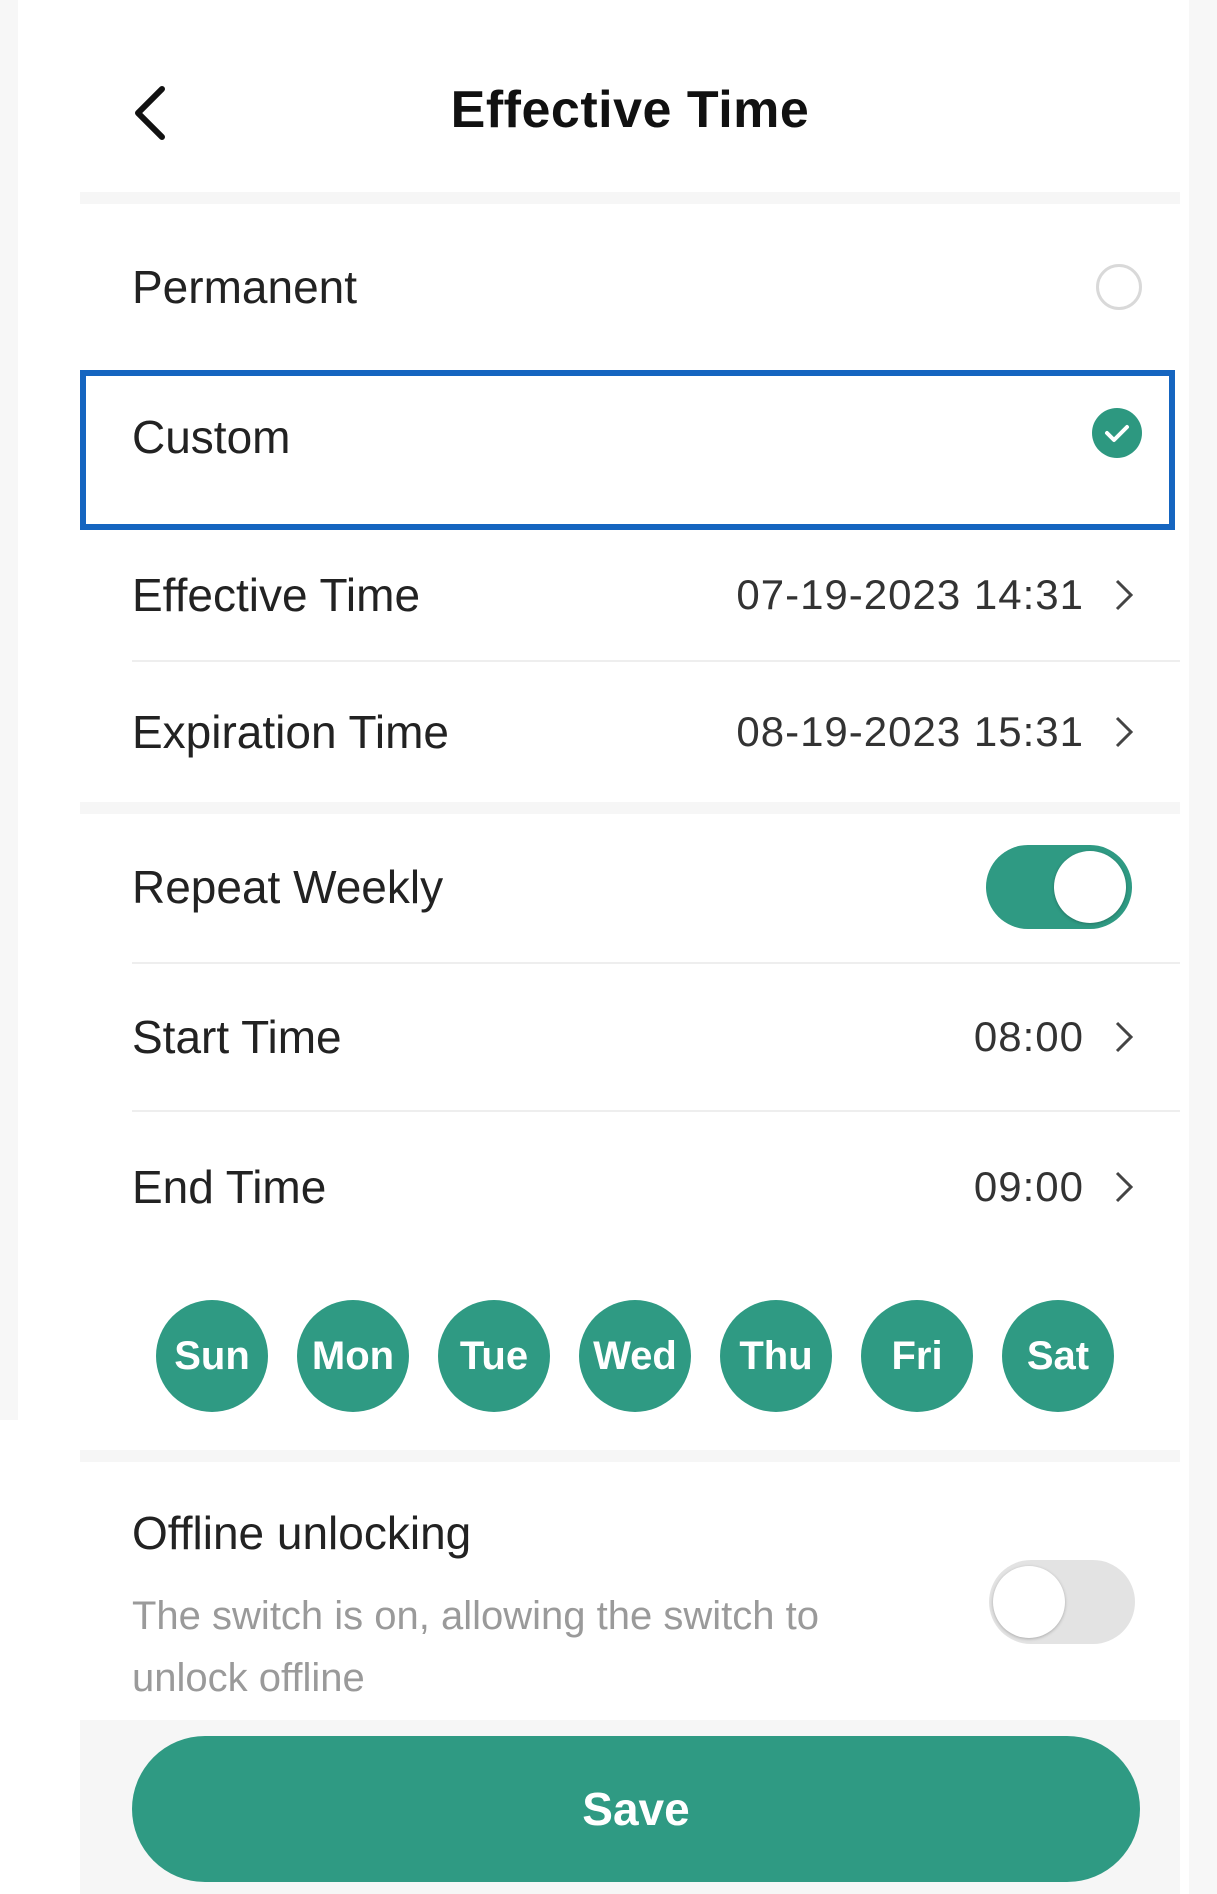  I want to click on offline-unlocking-toggle, so click(1062, 1602).